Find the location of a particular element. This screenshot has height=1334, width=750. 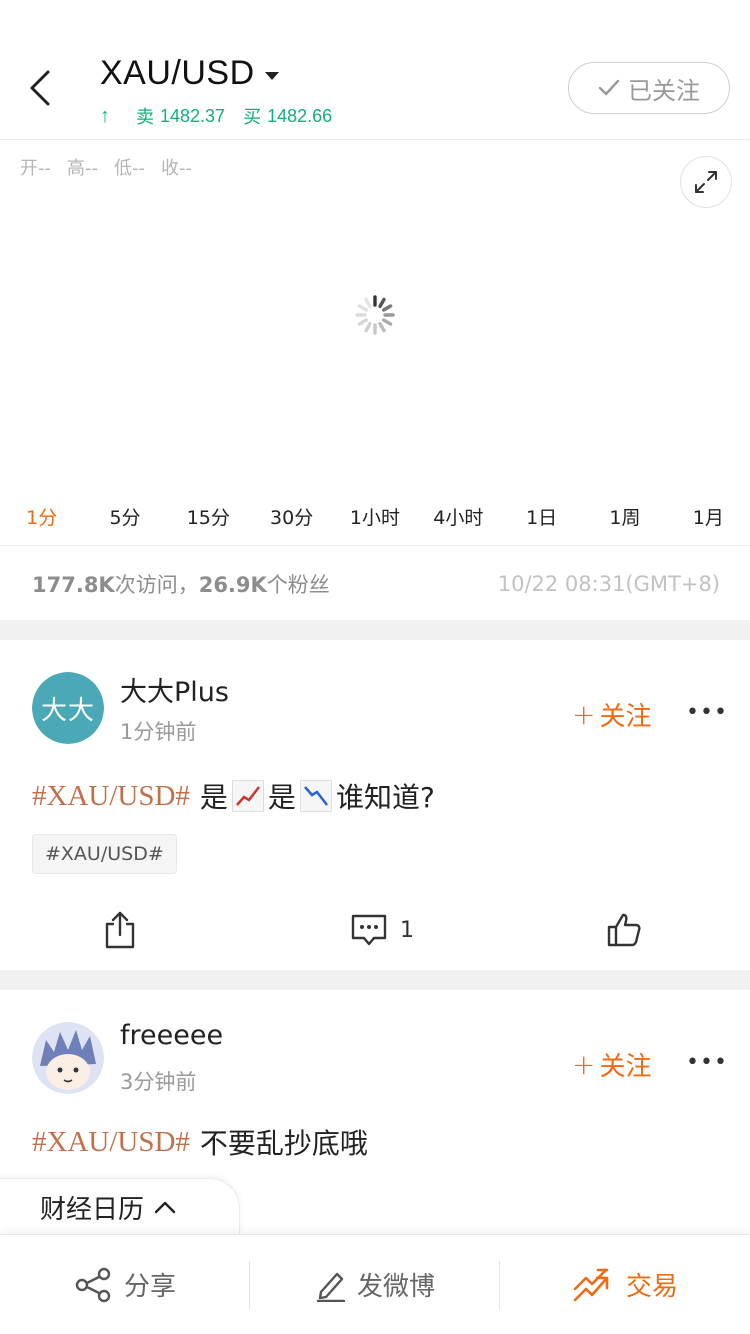

timestamp: 10/22 08:31(GMT+8) is located at coordinates (608, 584).